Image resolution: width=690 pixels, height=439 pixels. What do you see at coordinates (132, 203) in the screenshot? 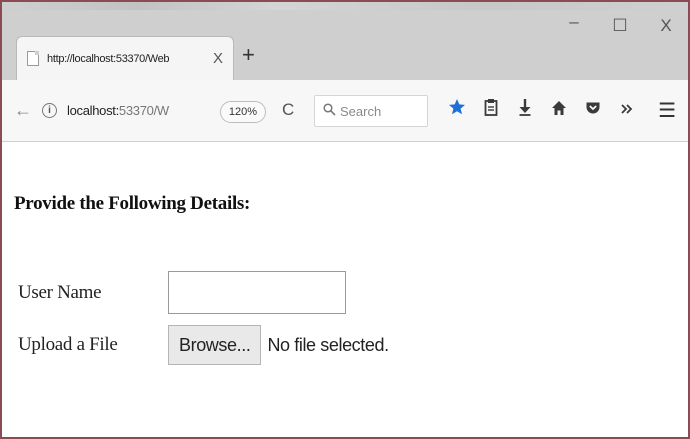
I see `page-heading: Provide the Following Details:` at bounding box center [132, 203].